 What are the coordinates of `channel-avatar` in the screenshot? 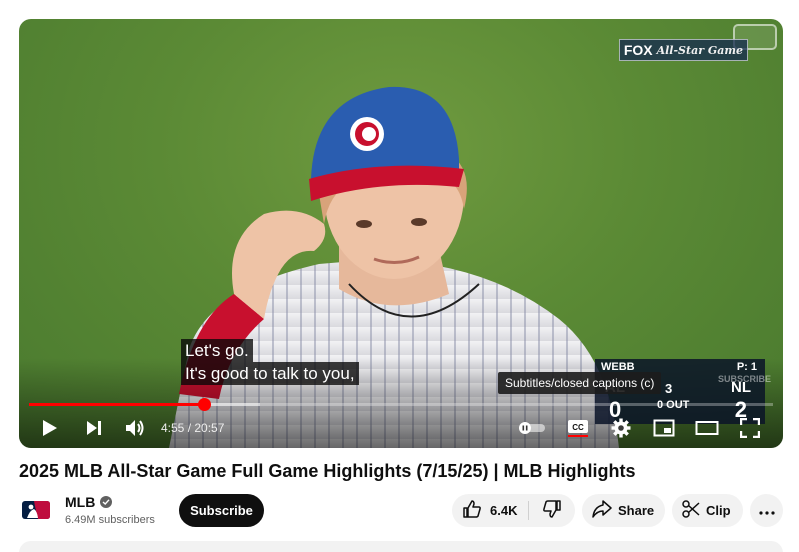 It's located at (36, 510).